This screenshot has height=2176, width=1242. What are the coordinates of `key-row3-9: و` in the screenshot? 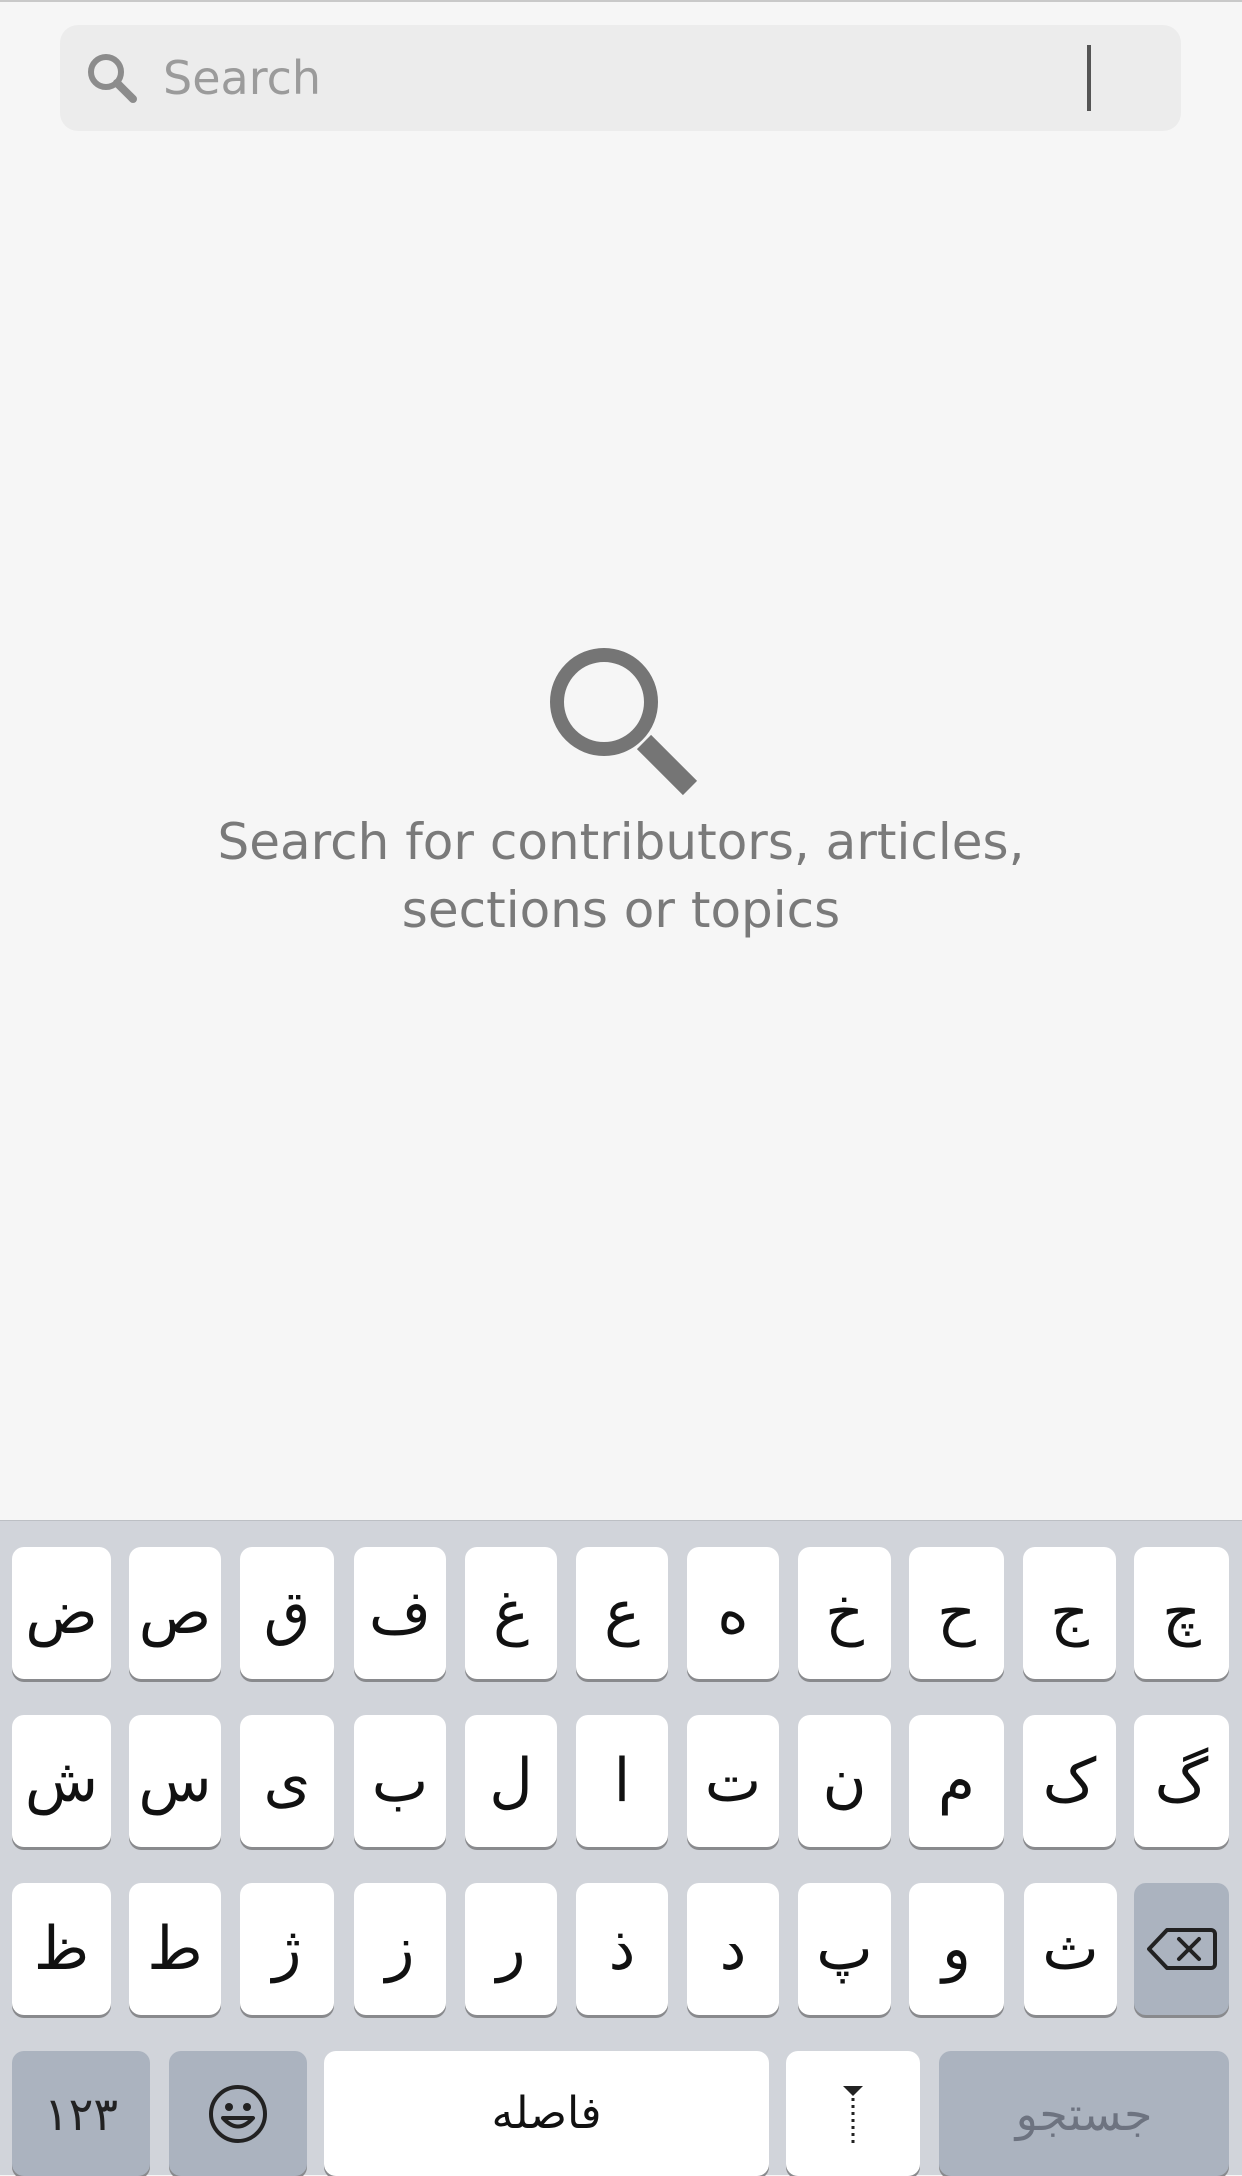 It's located at (956, 1949).